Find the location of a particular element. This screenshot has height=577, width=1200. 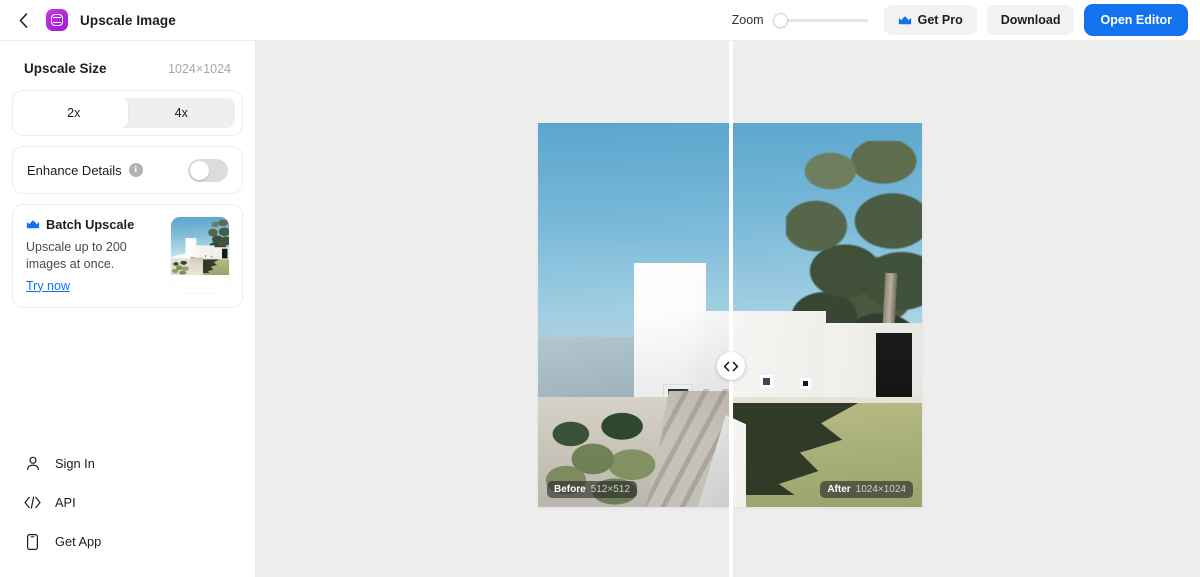

comparison-slider-handle is located at coordinates (731, 366).